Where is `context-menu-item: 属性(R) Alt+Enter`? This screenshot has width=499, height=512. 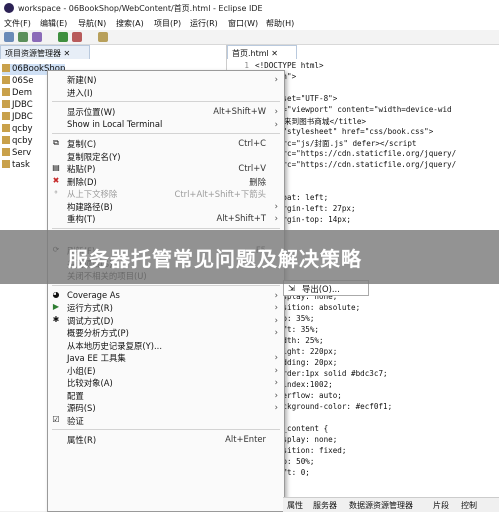
context-menu-item: 属性(R) Alt+Enter is located at coordinates (166, 439).